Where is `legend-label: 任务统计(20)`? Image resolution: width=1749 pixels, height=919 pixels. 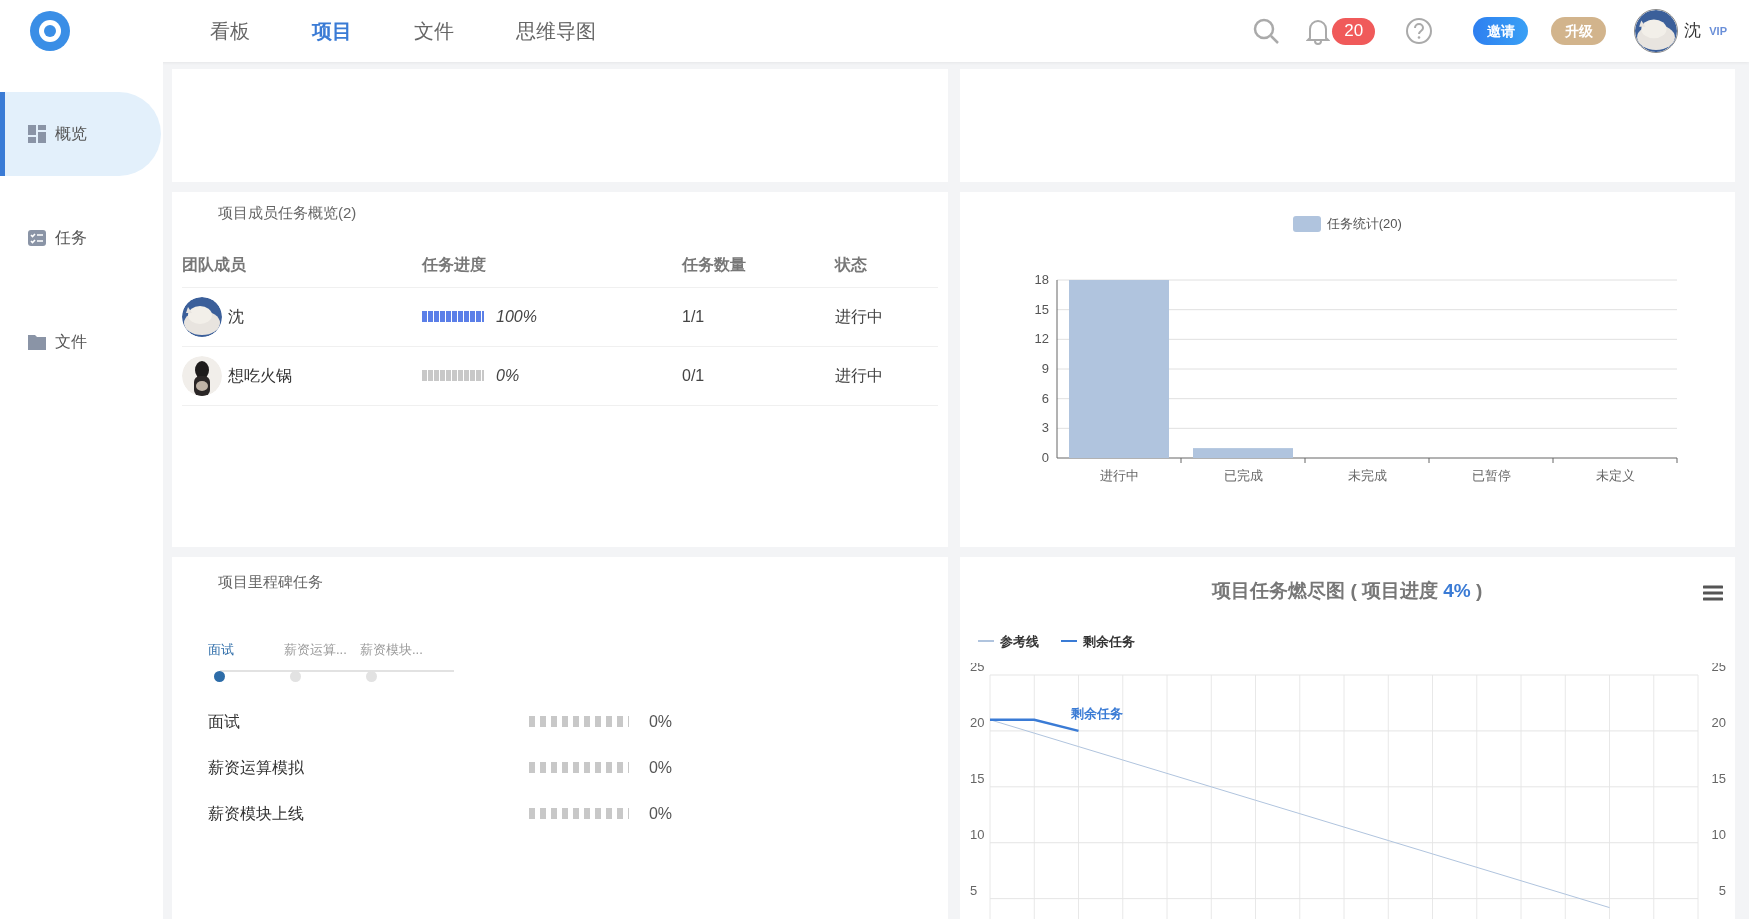
legend-label: 任务统计(20) is located at coordinates (1364, 224).